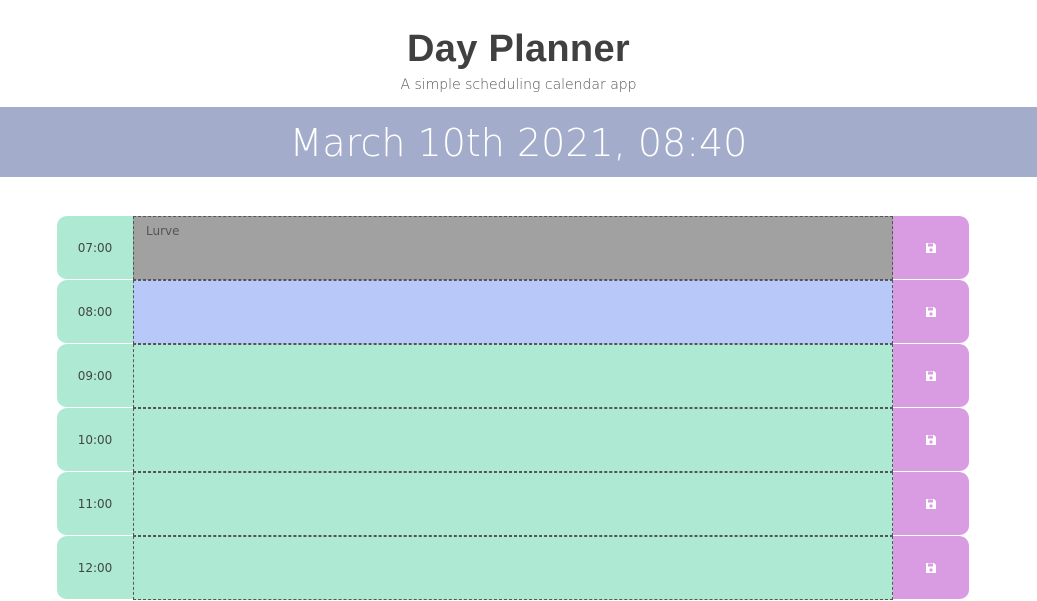  Describe the element at coordinates (95, 376) in the screenshot. I see `hour-label: 09:00` at that location.